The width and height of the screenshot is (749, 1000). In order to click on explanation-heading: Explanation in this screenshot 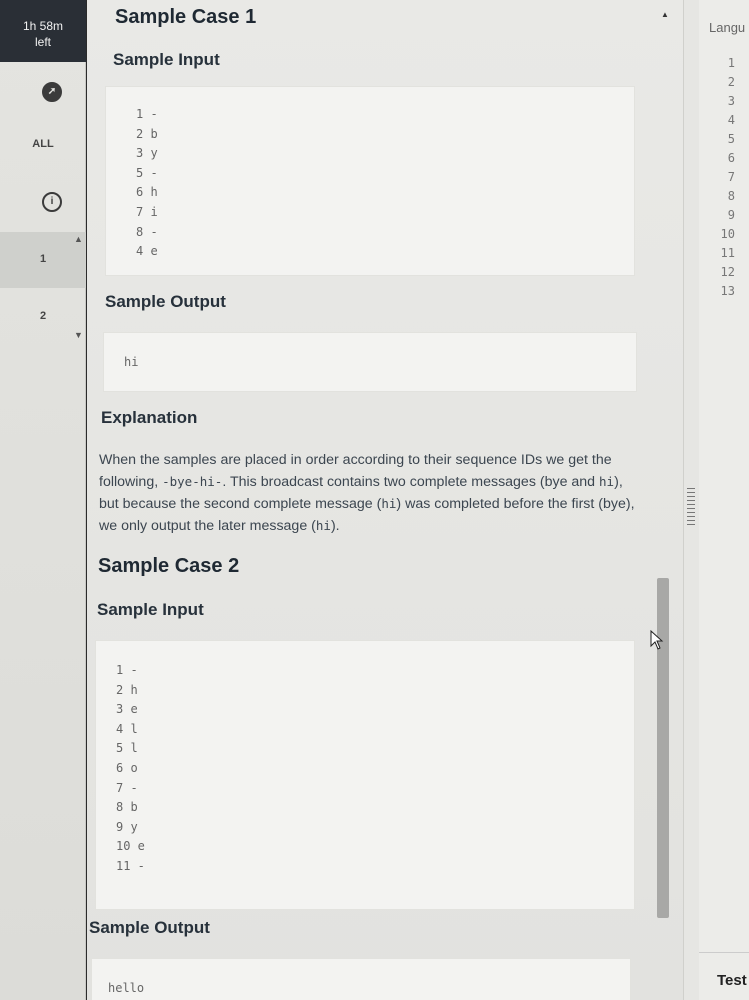, I will do `click(149, 417)`.